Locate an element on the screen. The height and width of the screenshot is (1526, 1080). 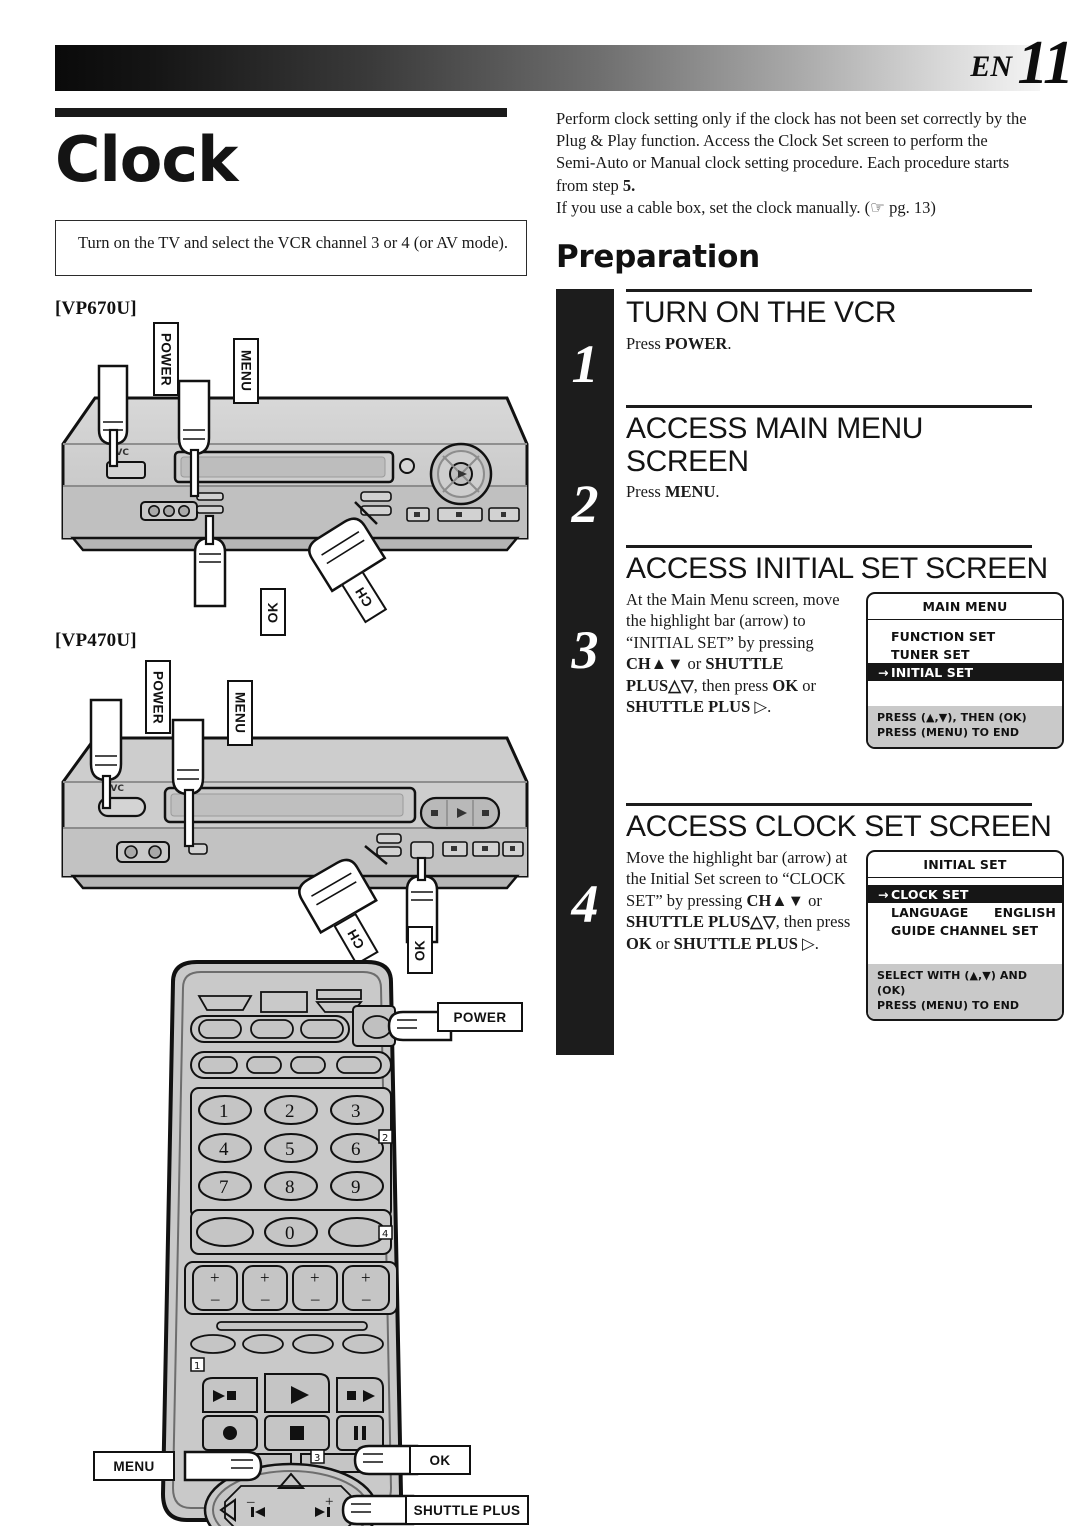
step-1-rule is located at coordinates (829, 290).